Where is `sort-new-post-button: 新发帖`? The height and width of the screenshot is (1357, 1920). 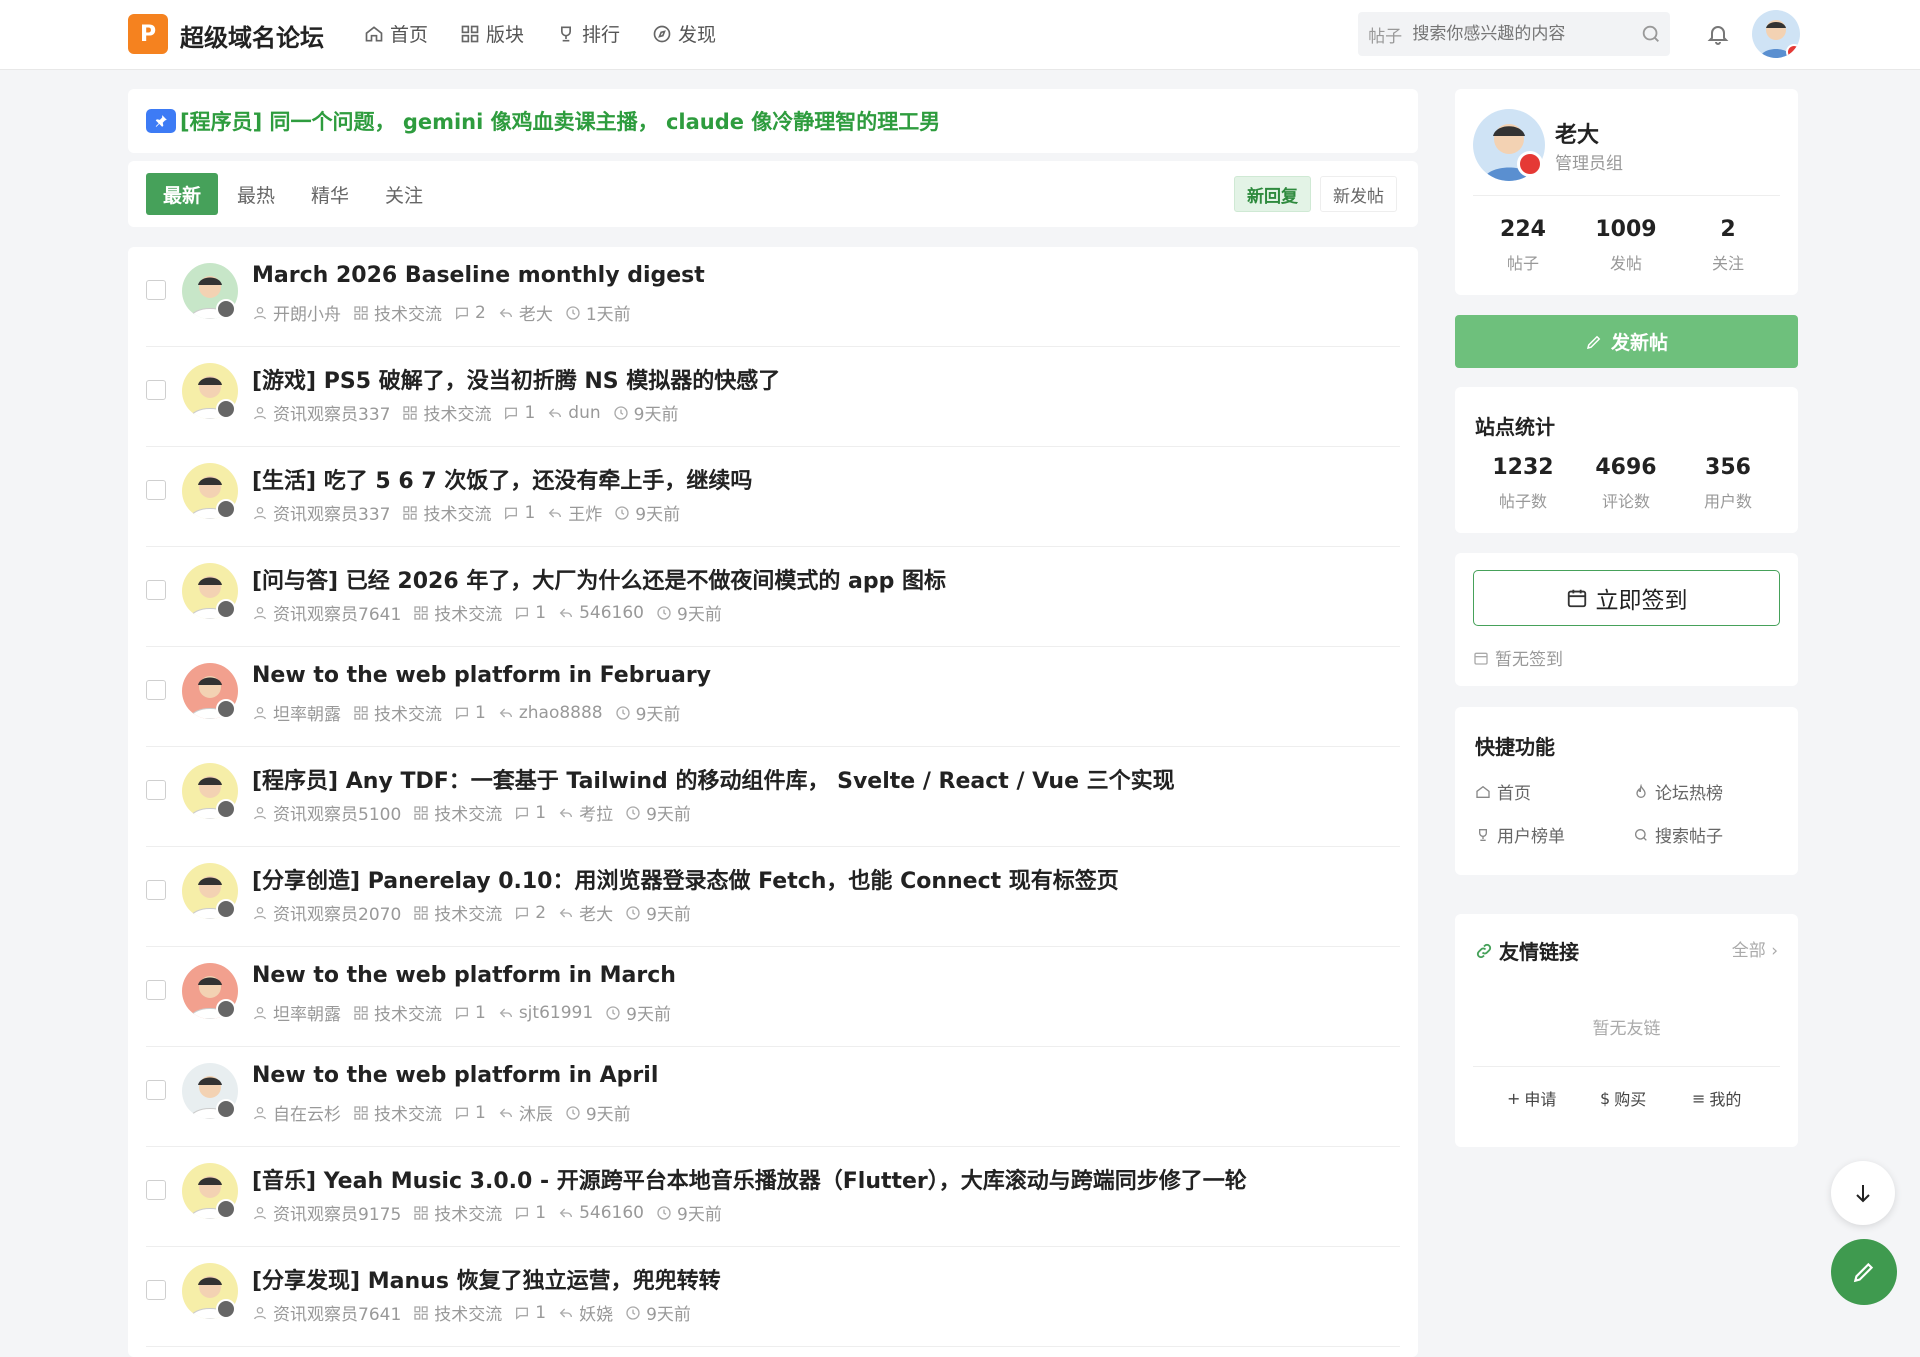
sort-new-post-button: 新发帖 is located at coordinates (1358, 194).